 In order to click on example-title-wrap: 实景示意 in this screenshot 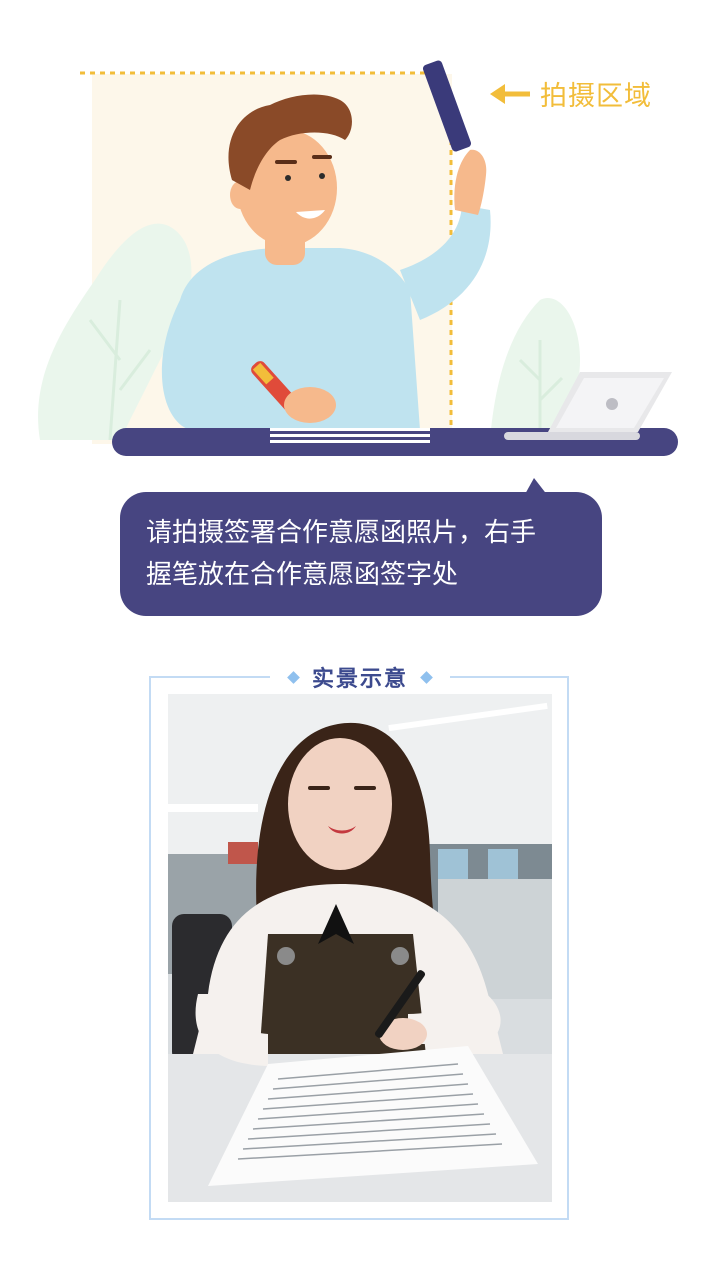, I will do `click(360, 677)`.